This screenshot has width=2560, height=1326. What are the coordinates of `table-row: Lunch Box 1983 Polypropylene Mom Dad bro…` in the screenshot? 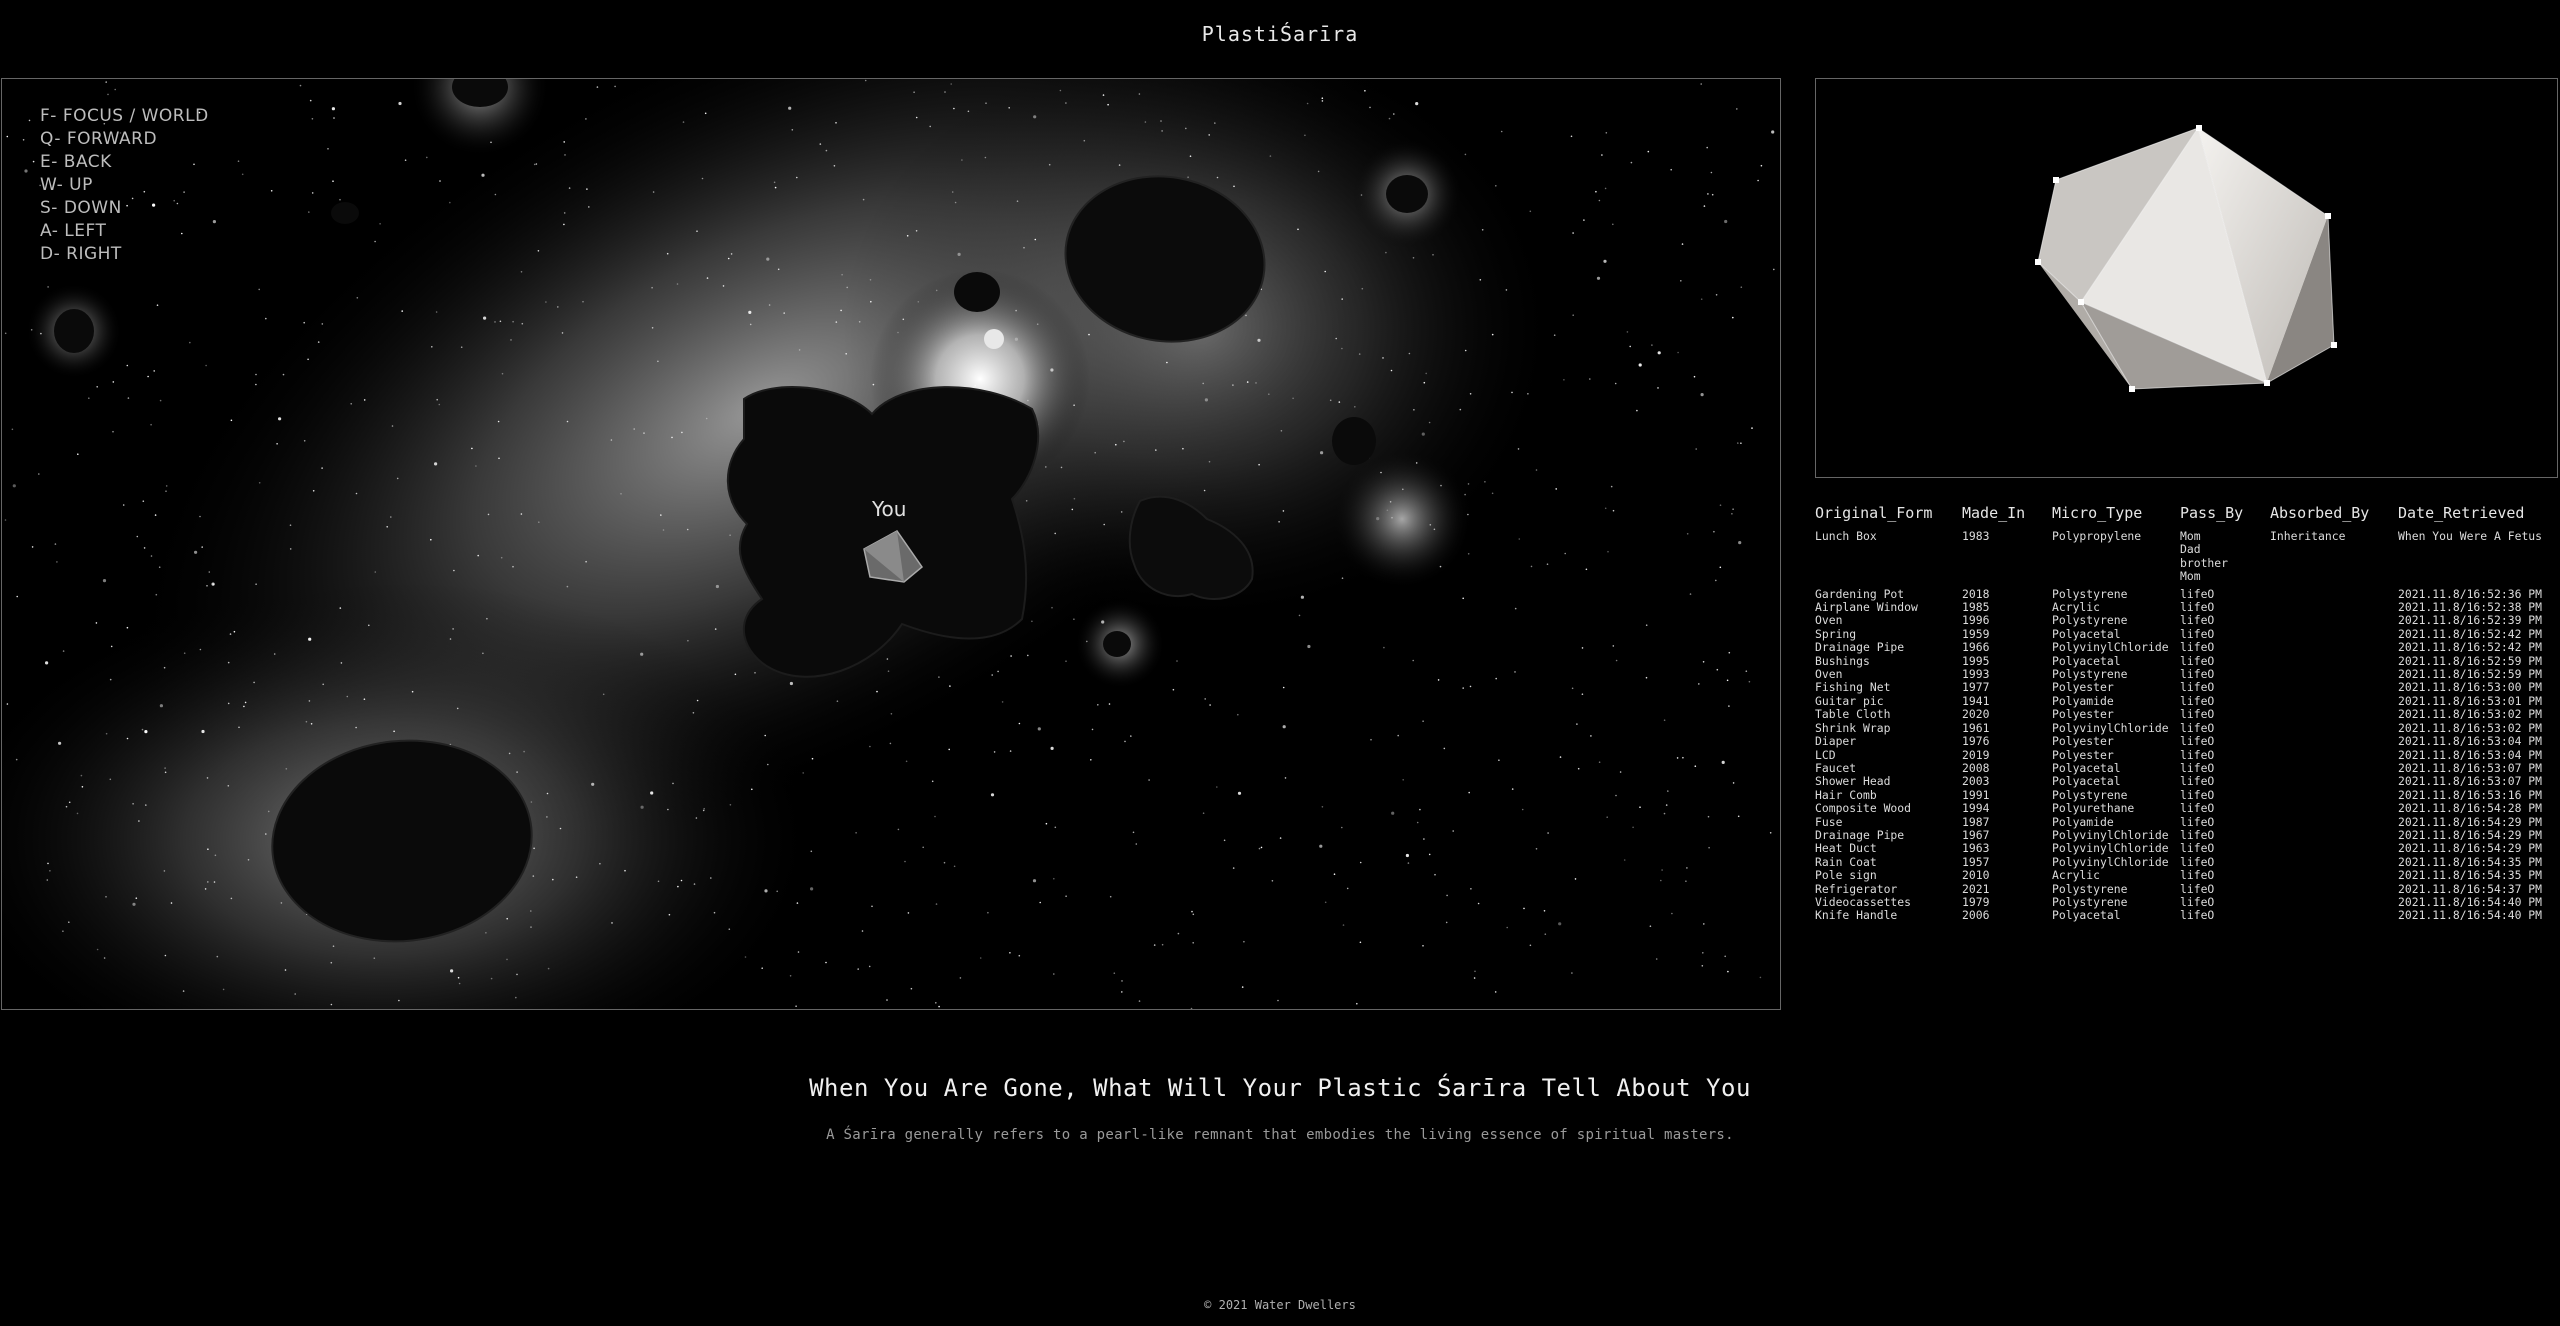 It's located at (2187, 559).